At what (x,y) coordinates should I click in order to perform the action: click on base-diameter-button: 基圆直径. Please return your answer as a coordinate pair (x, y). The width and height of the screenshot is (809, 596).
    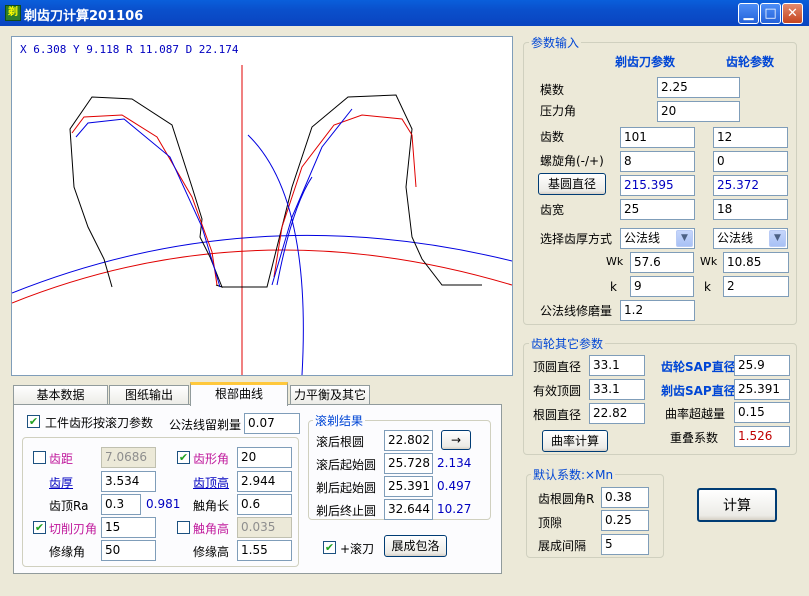
    Looking at the image, I should click on (572, 184).